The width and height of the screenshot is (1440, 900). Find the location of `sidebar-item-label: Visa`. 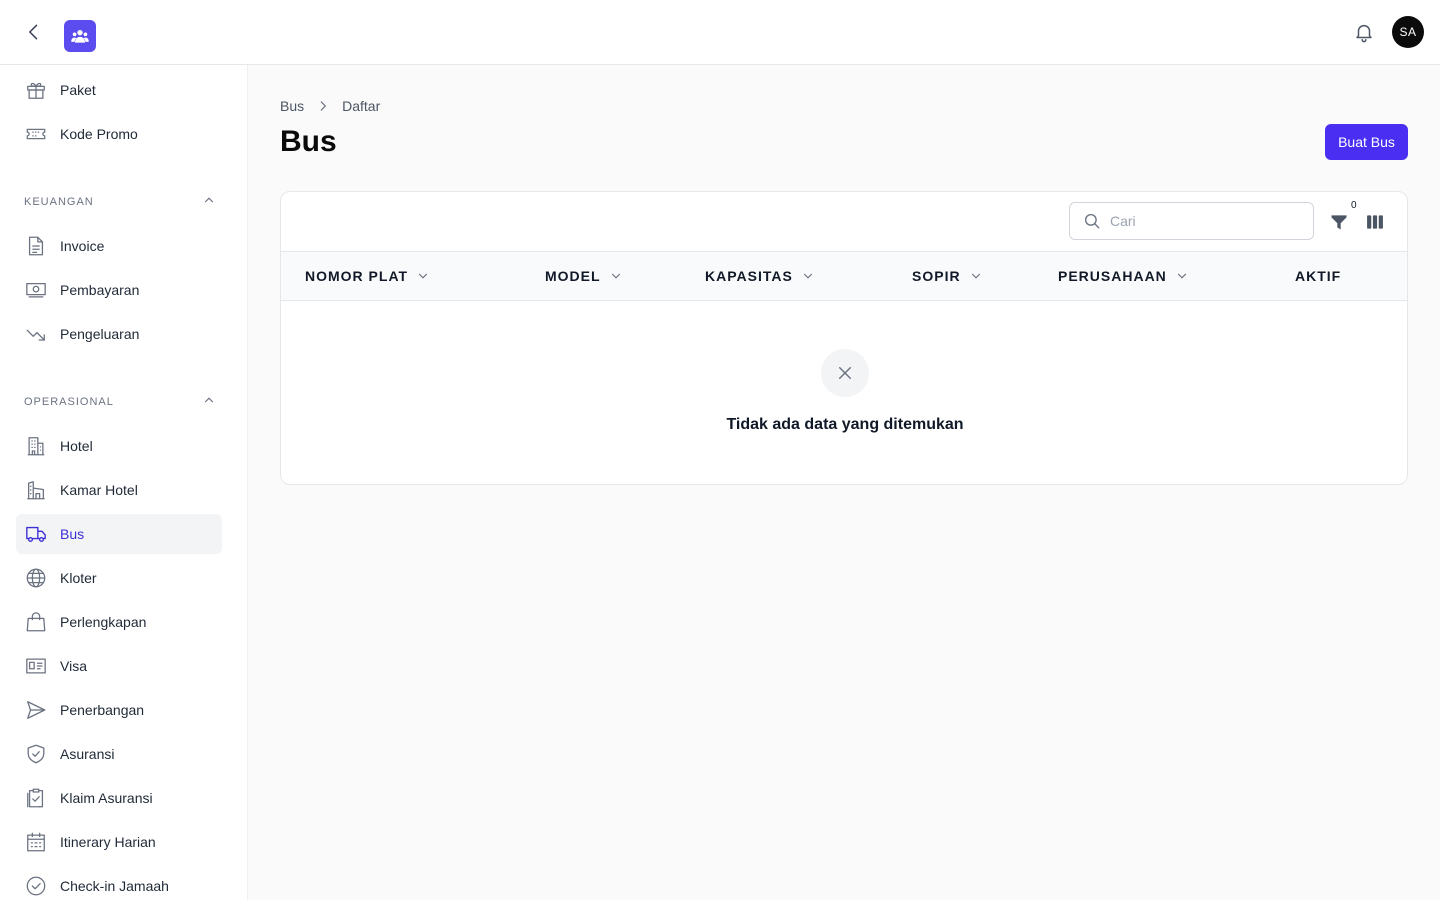

sidebar-item-label: Visa is located at coordinates (73, 666).